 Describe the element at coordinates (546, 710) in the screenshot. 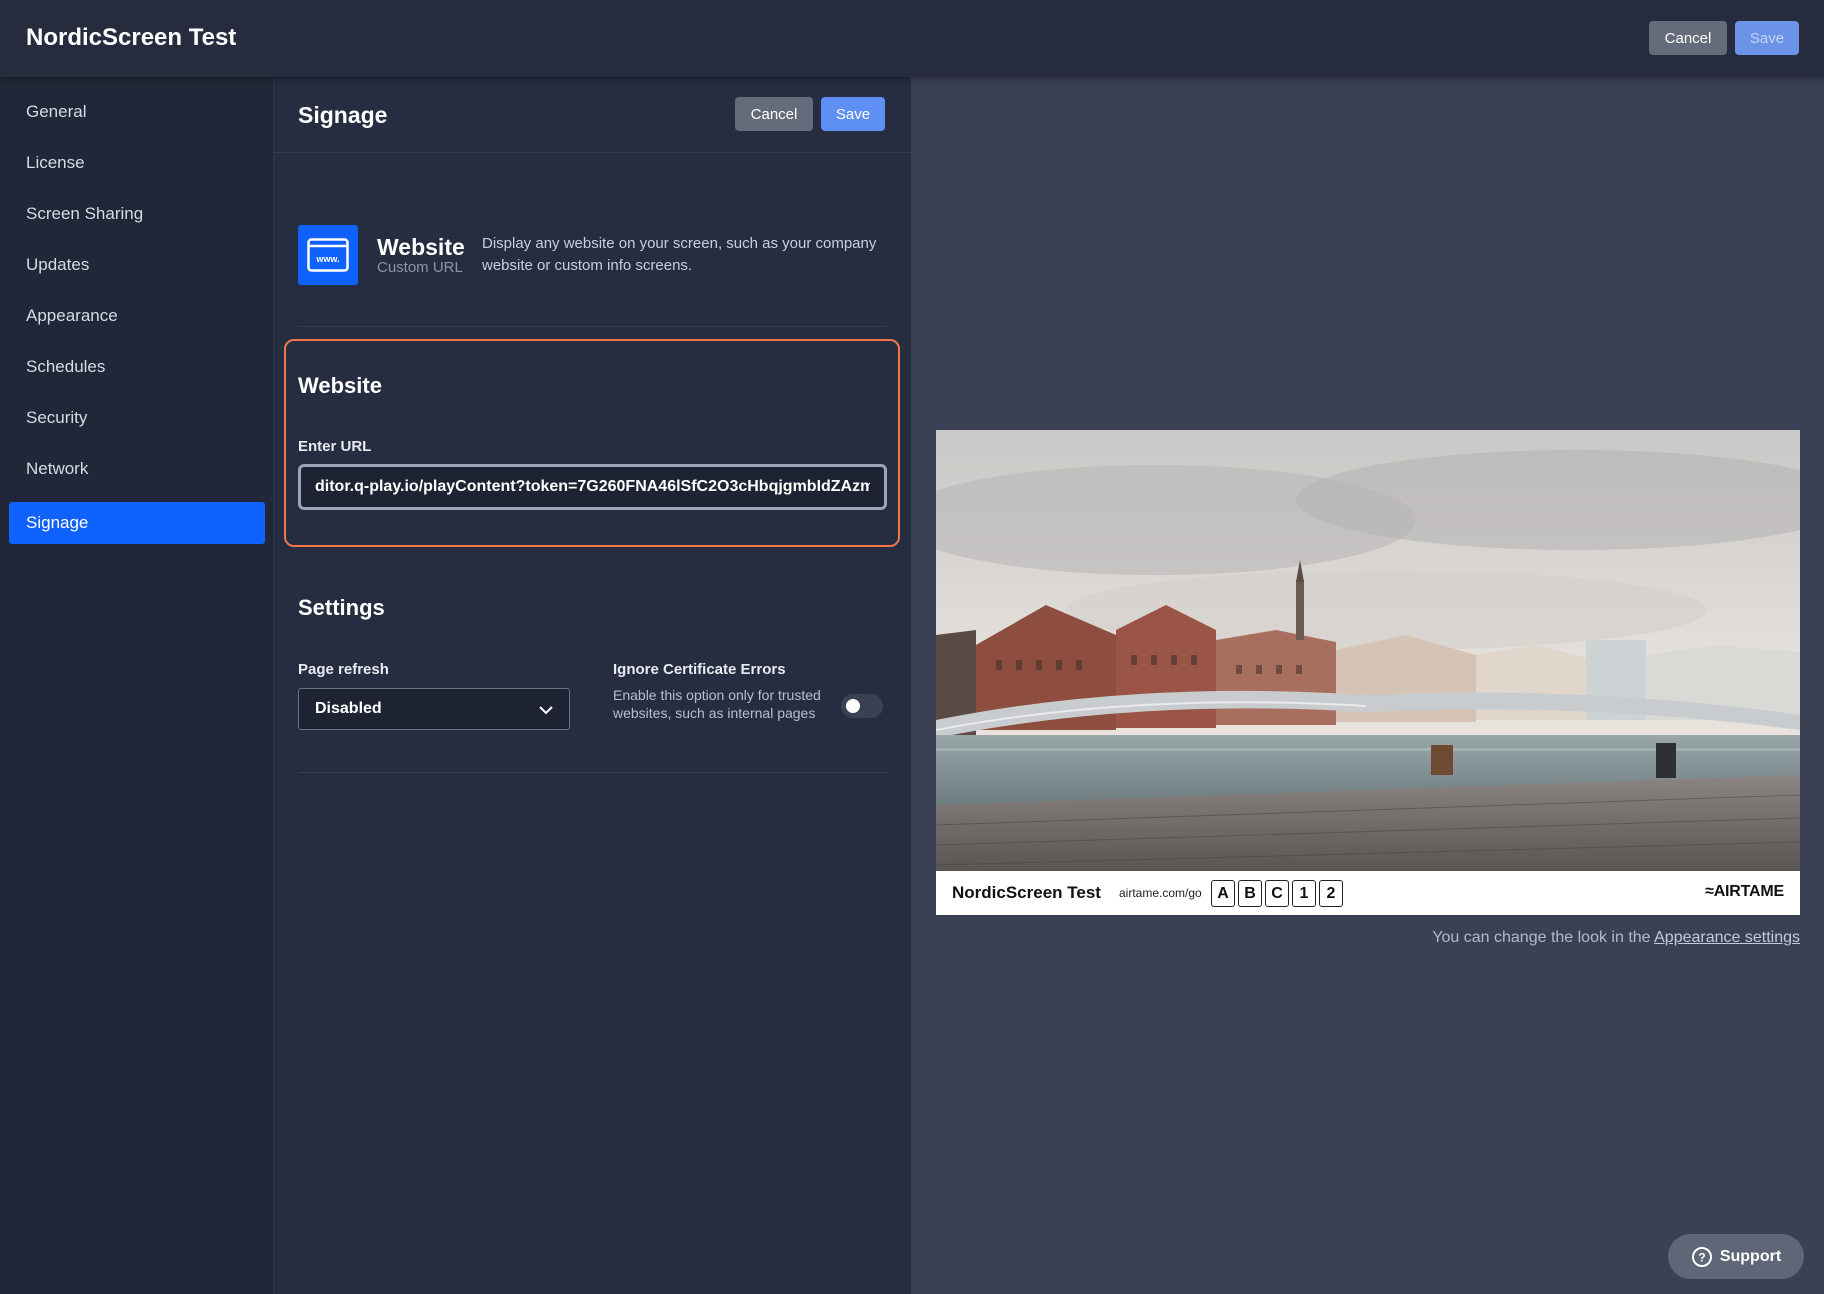

I see `chevron-down-icon` at that location.